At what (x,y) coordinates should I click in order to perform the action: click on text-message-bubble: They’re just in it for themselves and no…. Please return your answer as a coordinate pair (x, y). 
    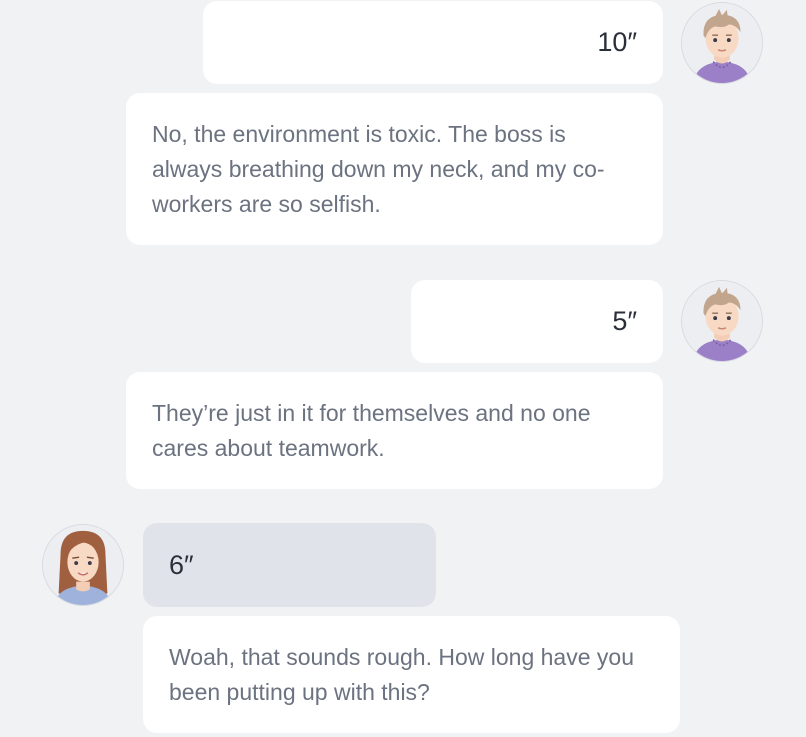
    Looking at the image, I should click on (394, 430).